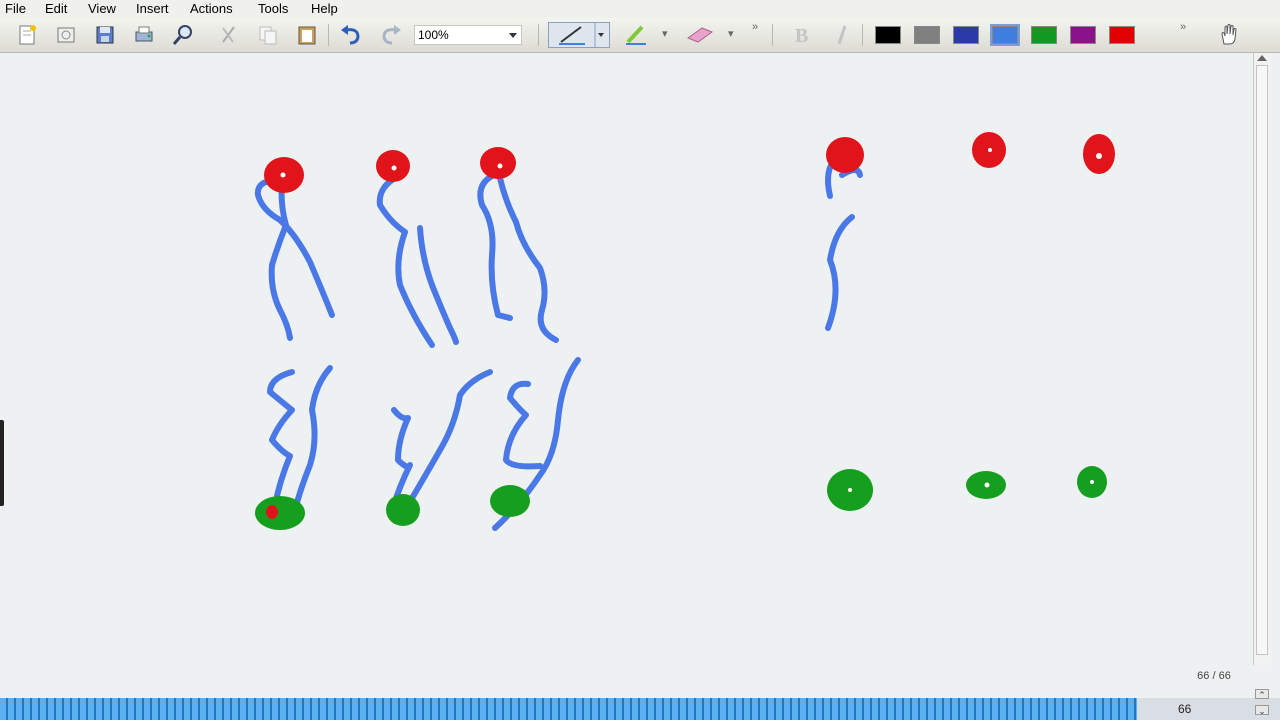  I want to click on color-dark-blue, so click(966, 35).